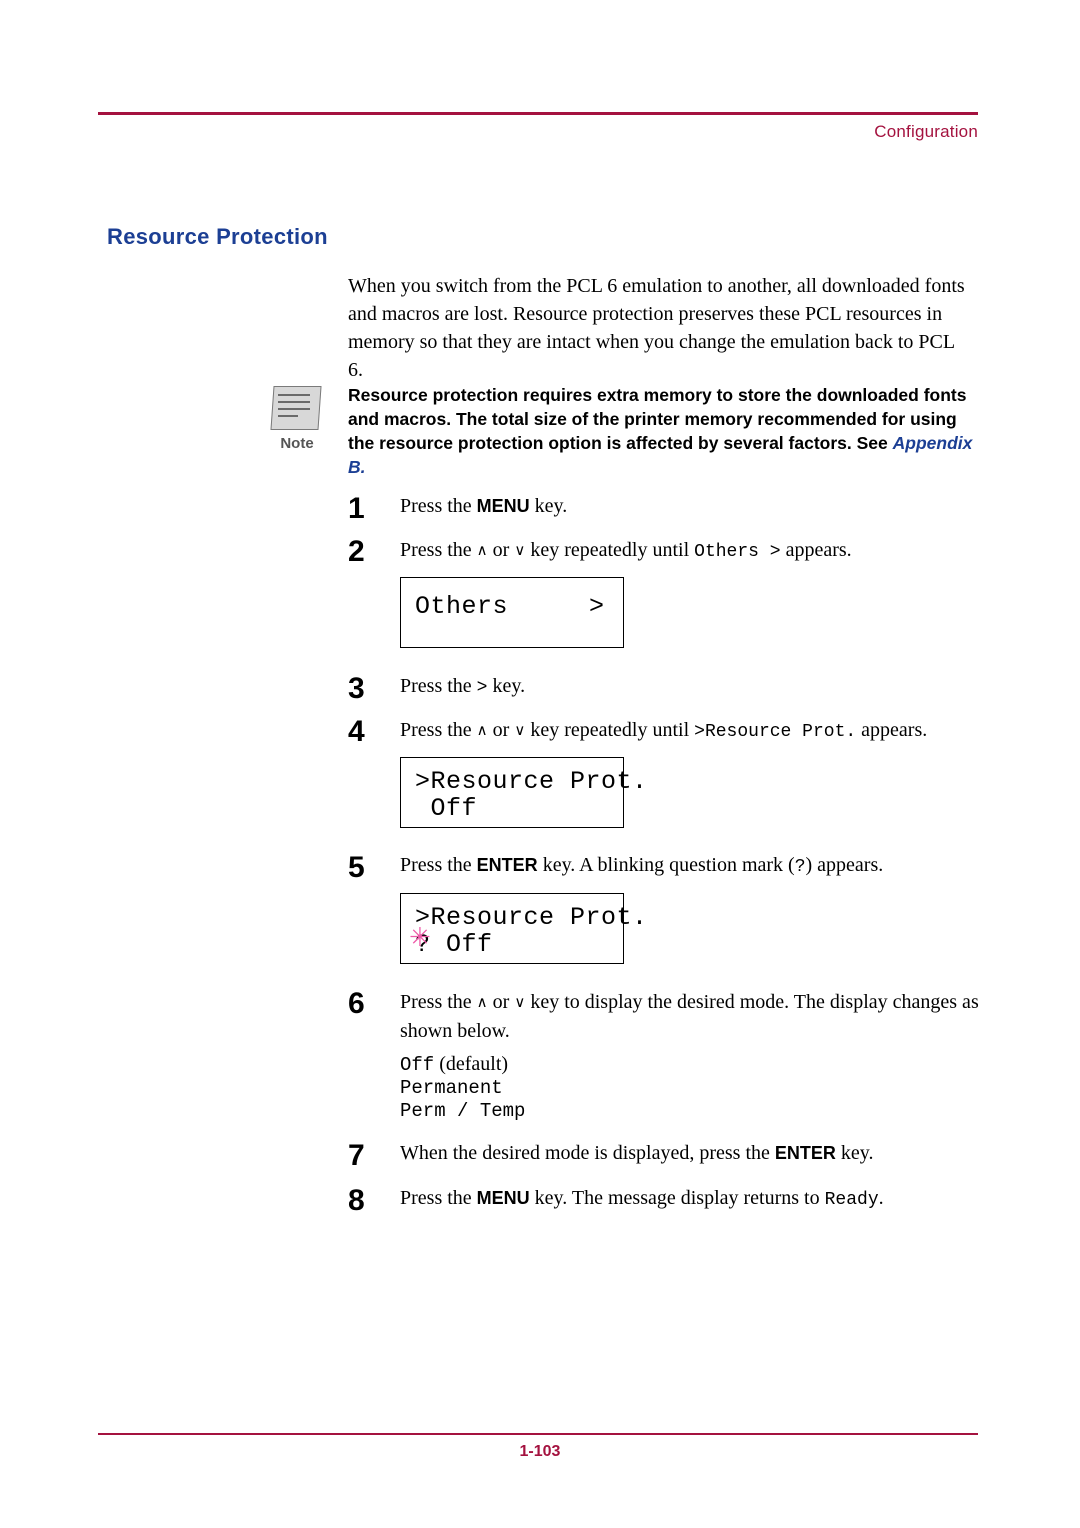 The image size is (1080, 1528). What do you see at coordinates (690, 506) in the screenshot?
I see `step-text-1: Press the MENU key.` at bounding box center [690, 506].